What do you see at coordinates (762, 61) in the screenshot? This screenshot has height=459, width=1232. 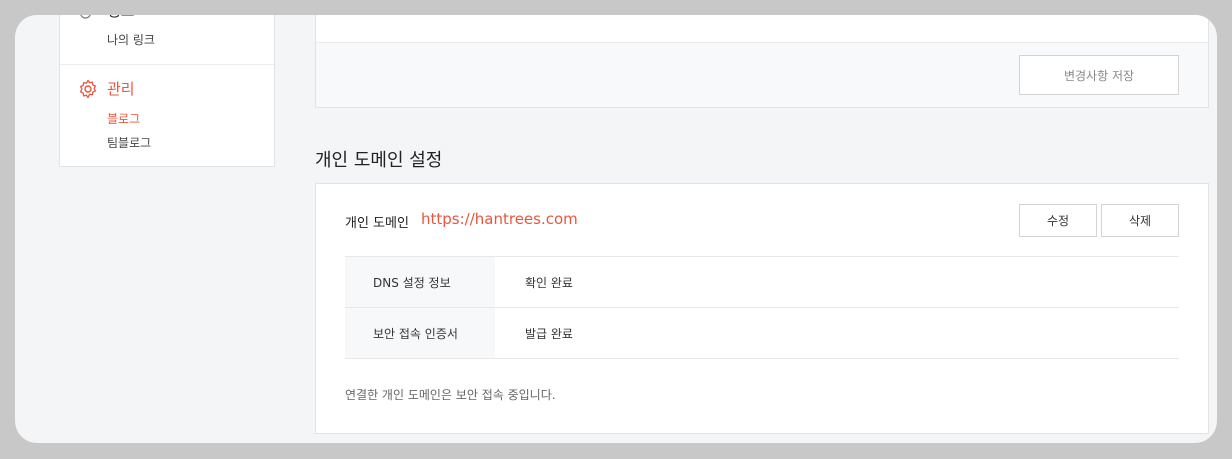 I see `settings-save-panel: 변경사항 저장` at bounding box center [762, 61].